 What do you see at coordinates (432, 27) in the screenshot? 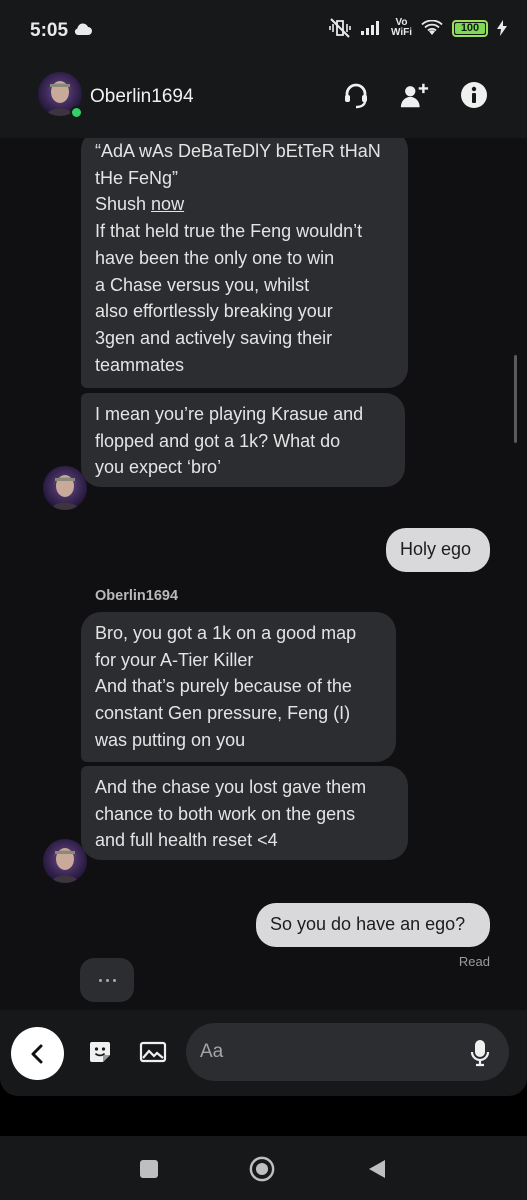
I see `wifi-icon` at bounding box center [432, 27].